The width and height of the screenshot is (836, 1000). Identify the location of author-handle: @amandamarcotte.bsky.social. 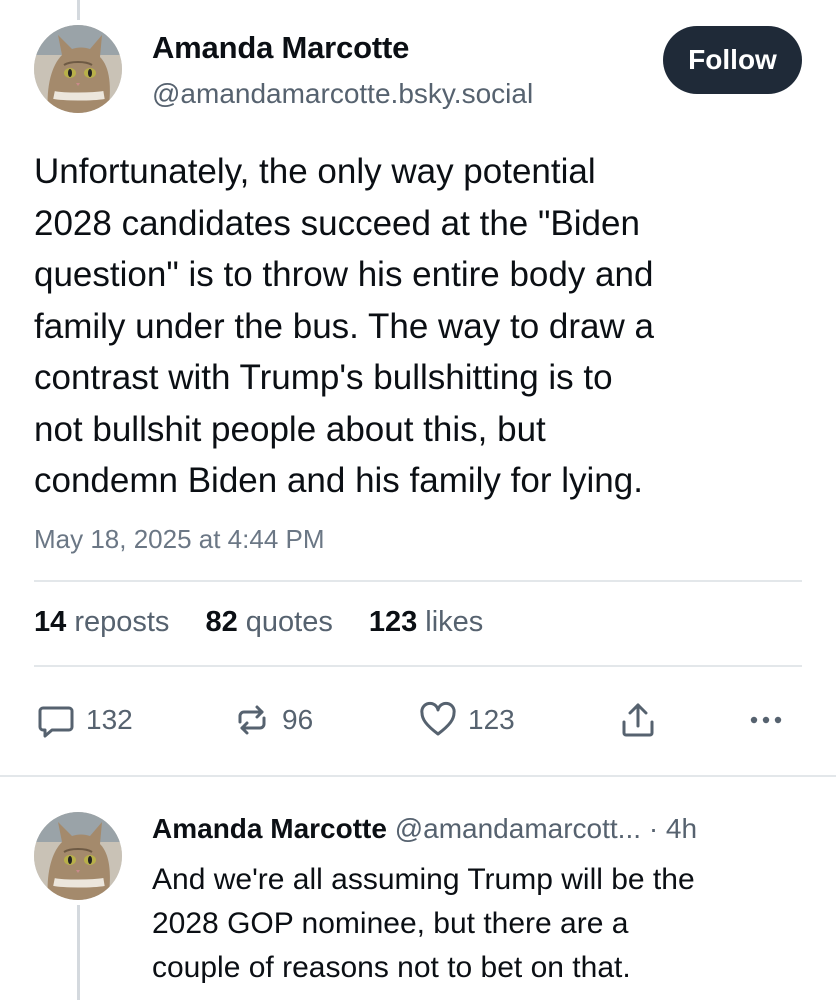
(342, 94).